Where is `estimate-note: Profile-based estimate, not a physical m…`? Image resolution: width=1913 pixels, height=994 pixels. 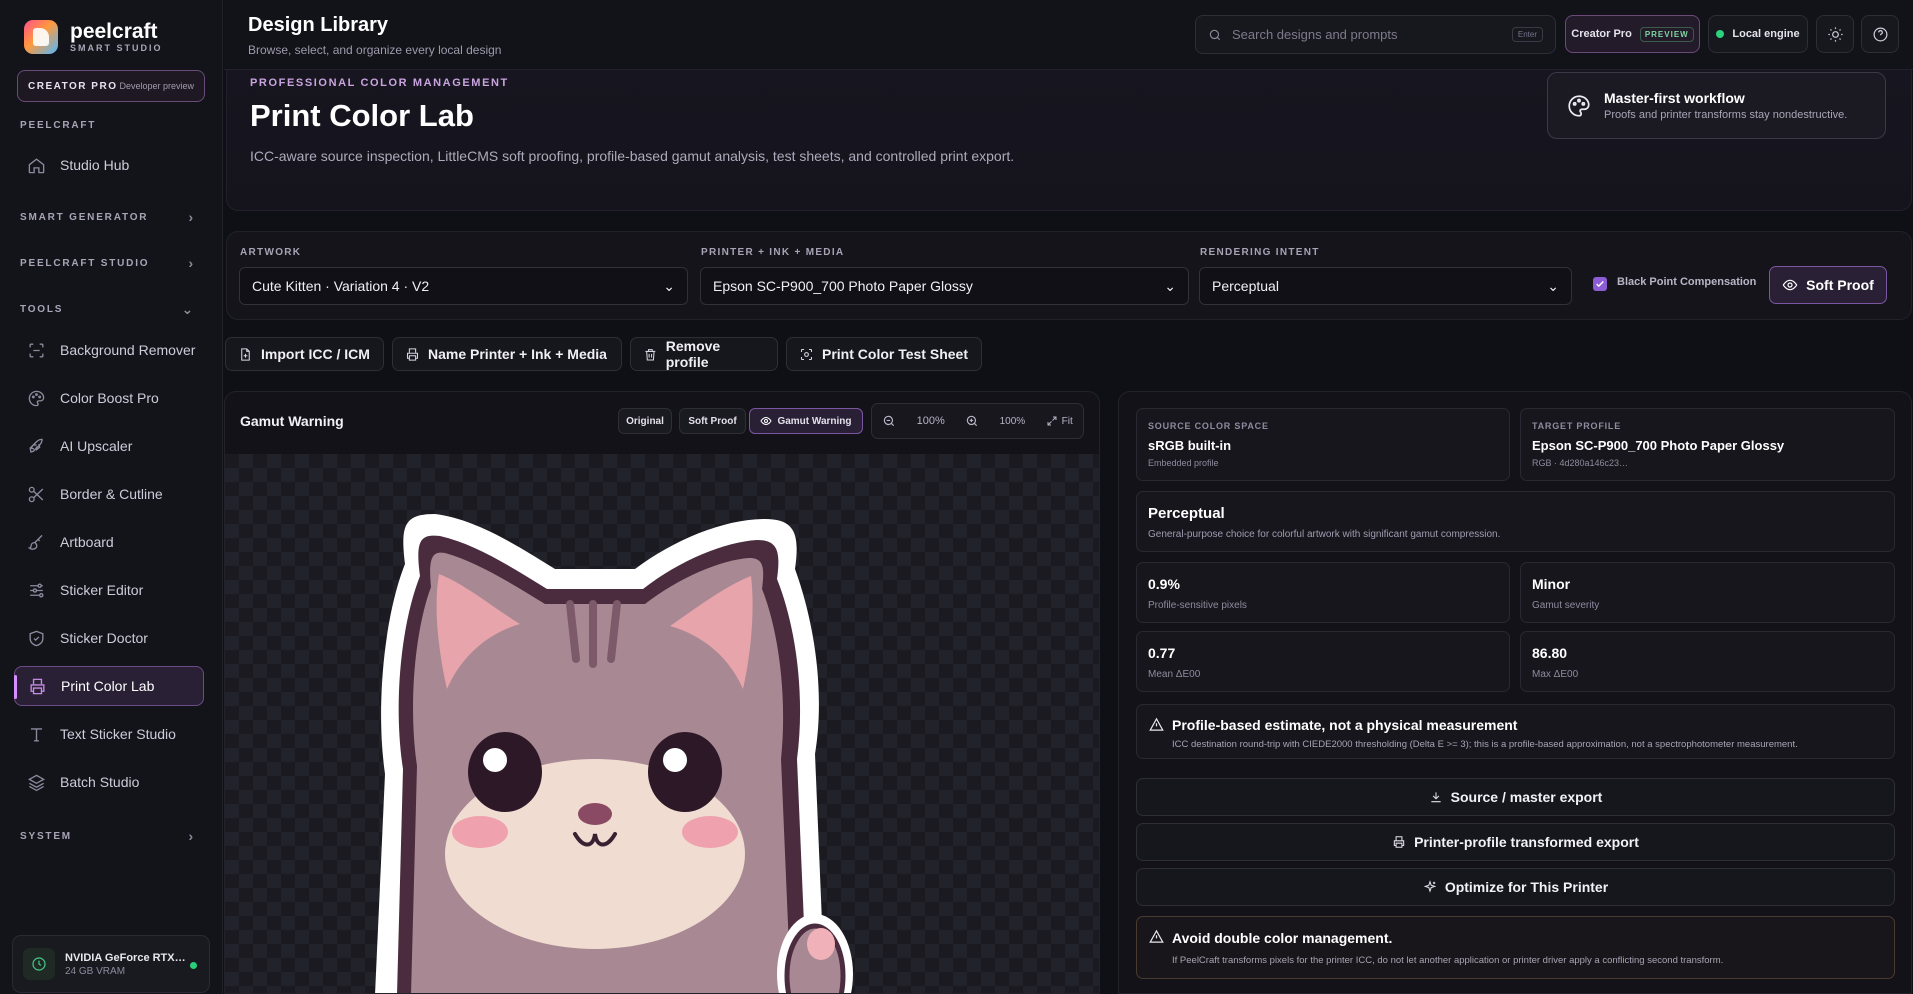
estimate-note: Profile-based estimate, not a physical m… is located at coordinates (1515, 731).